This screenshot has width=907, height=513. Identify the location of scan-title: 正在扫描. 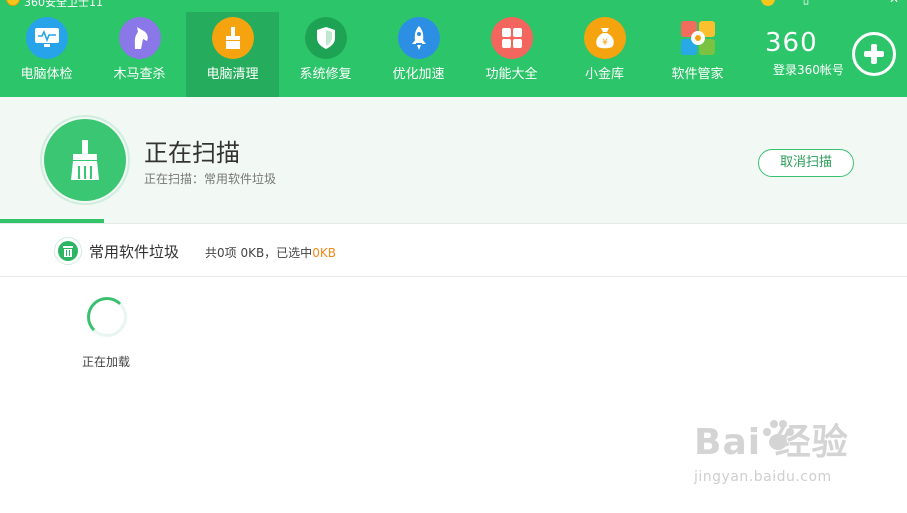
(192, 153).